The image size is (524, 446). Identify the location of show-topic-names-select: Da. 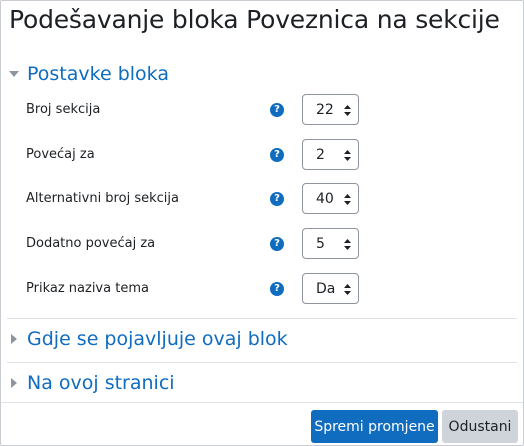
(330, 288).